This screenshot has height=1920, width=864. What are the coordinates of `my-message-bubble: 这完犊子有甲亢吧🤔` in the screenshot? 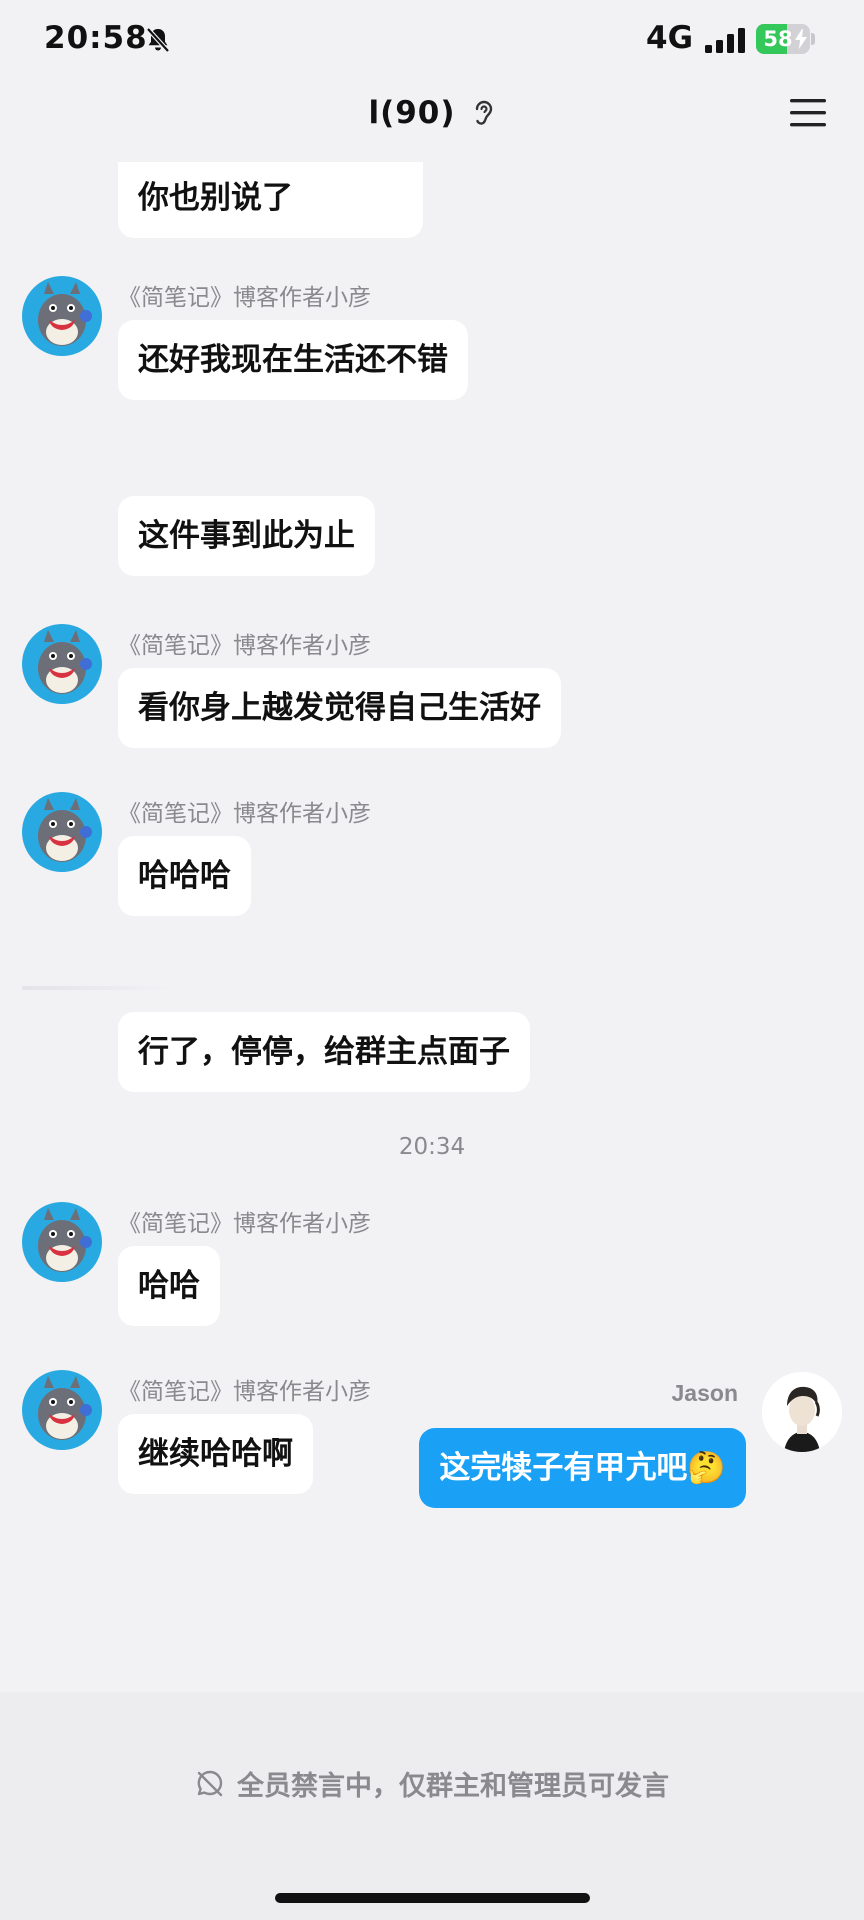 It's located at (582, 1468).